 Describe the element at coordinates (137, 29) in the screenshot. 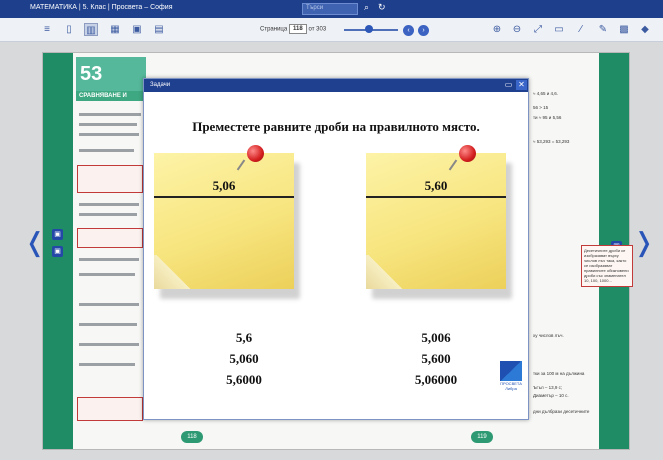

I see `image-icon: ▣` at that location.